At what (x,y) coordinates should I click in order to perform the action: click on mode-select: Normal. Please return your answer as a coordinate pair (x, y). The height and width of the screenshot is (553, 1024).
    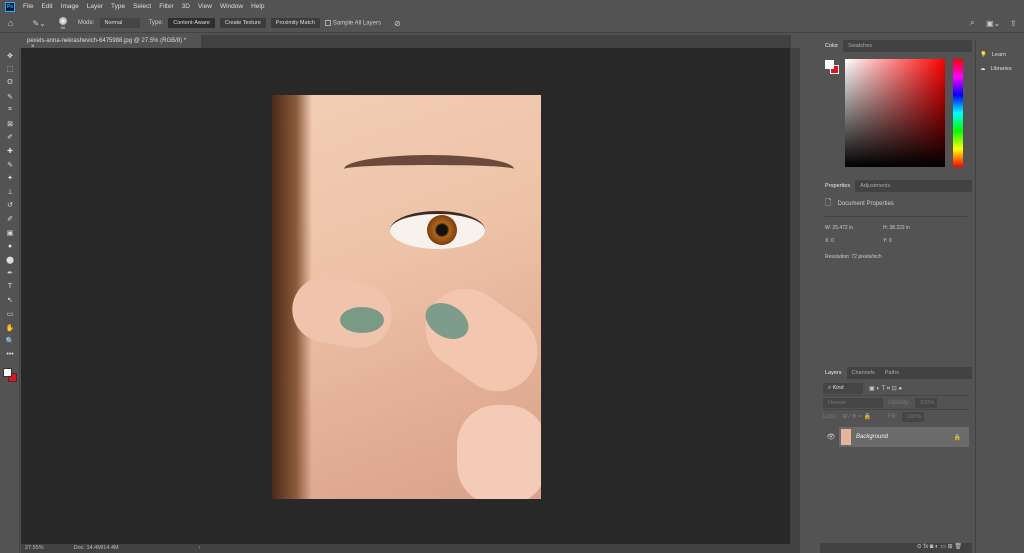
    Looking at the image, I should click on (119, 23).